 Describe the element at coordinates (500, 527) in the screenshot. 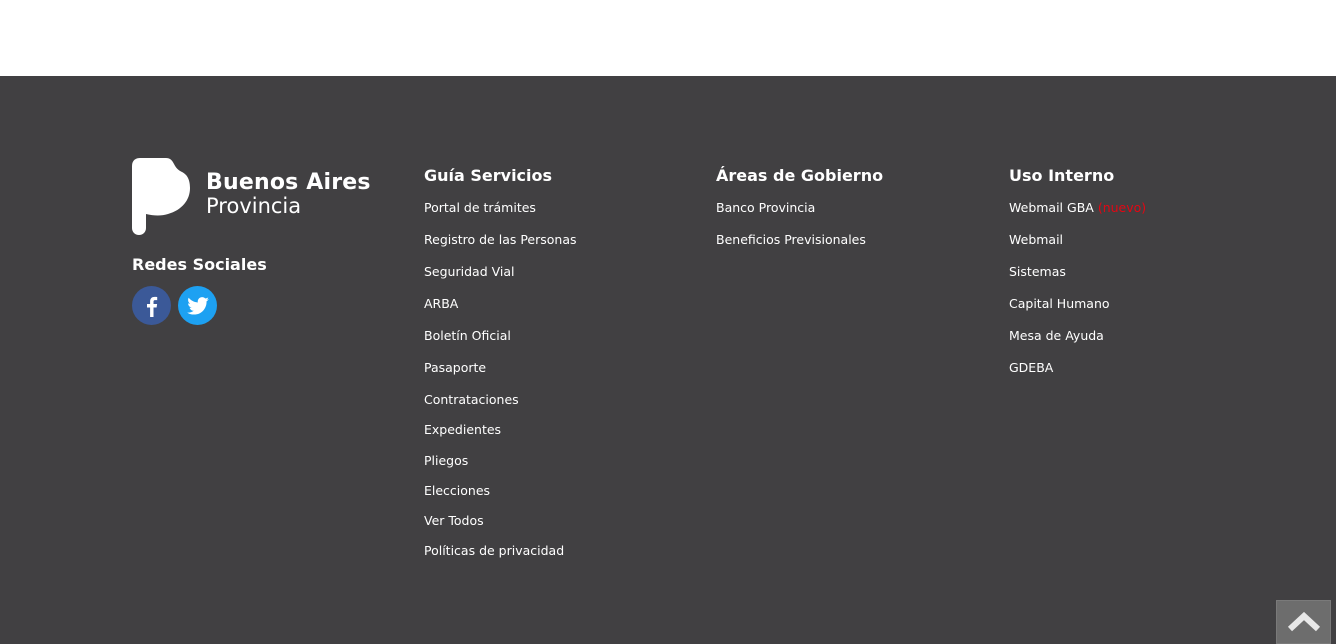

I see `list-item: Ver Todos` at that location.